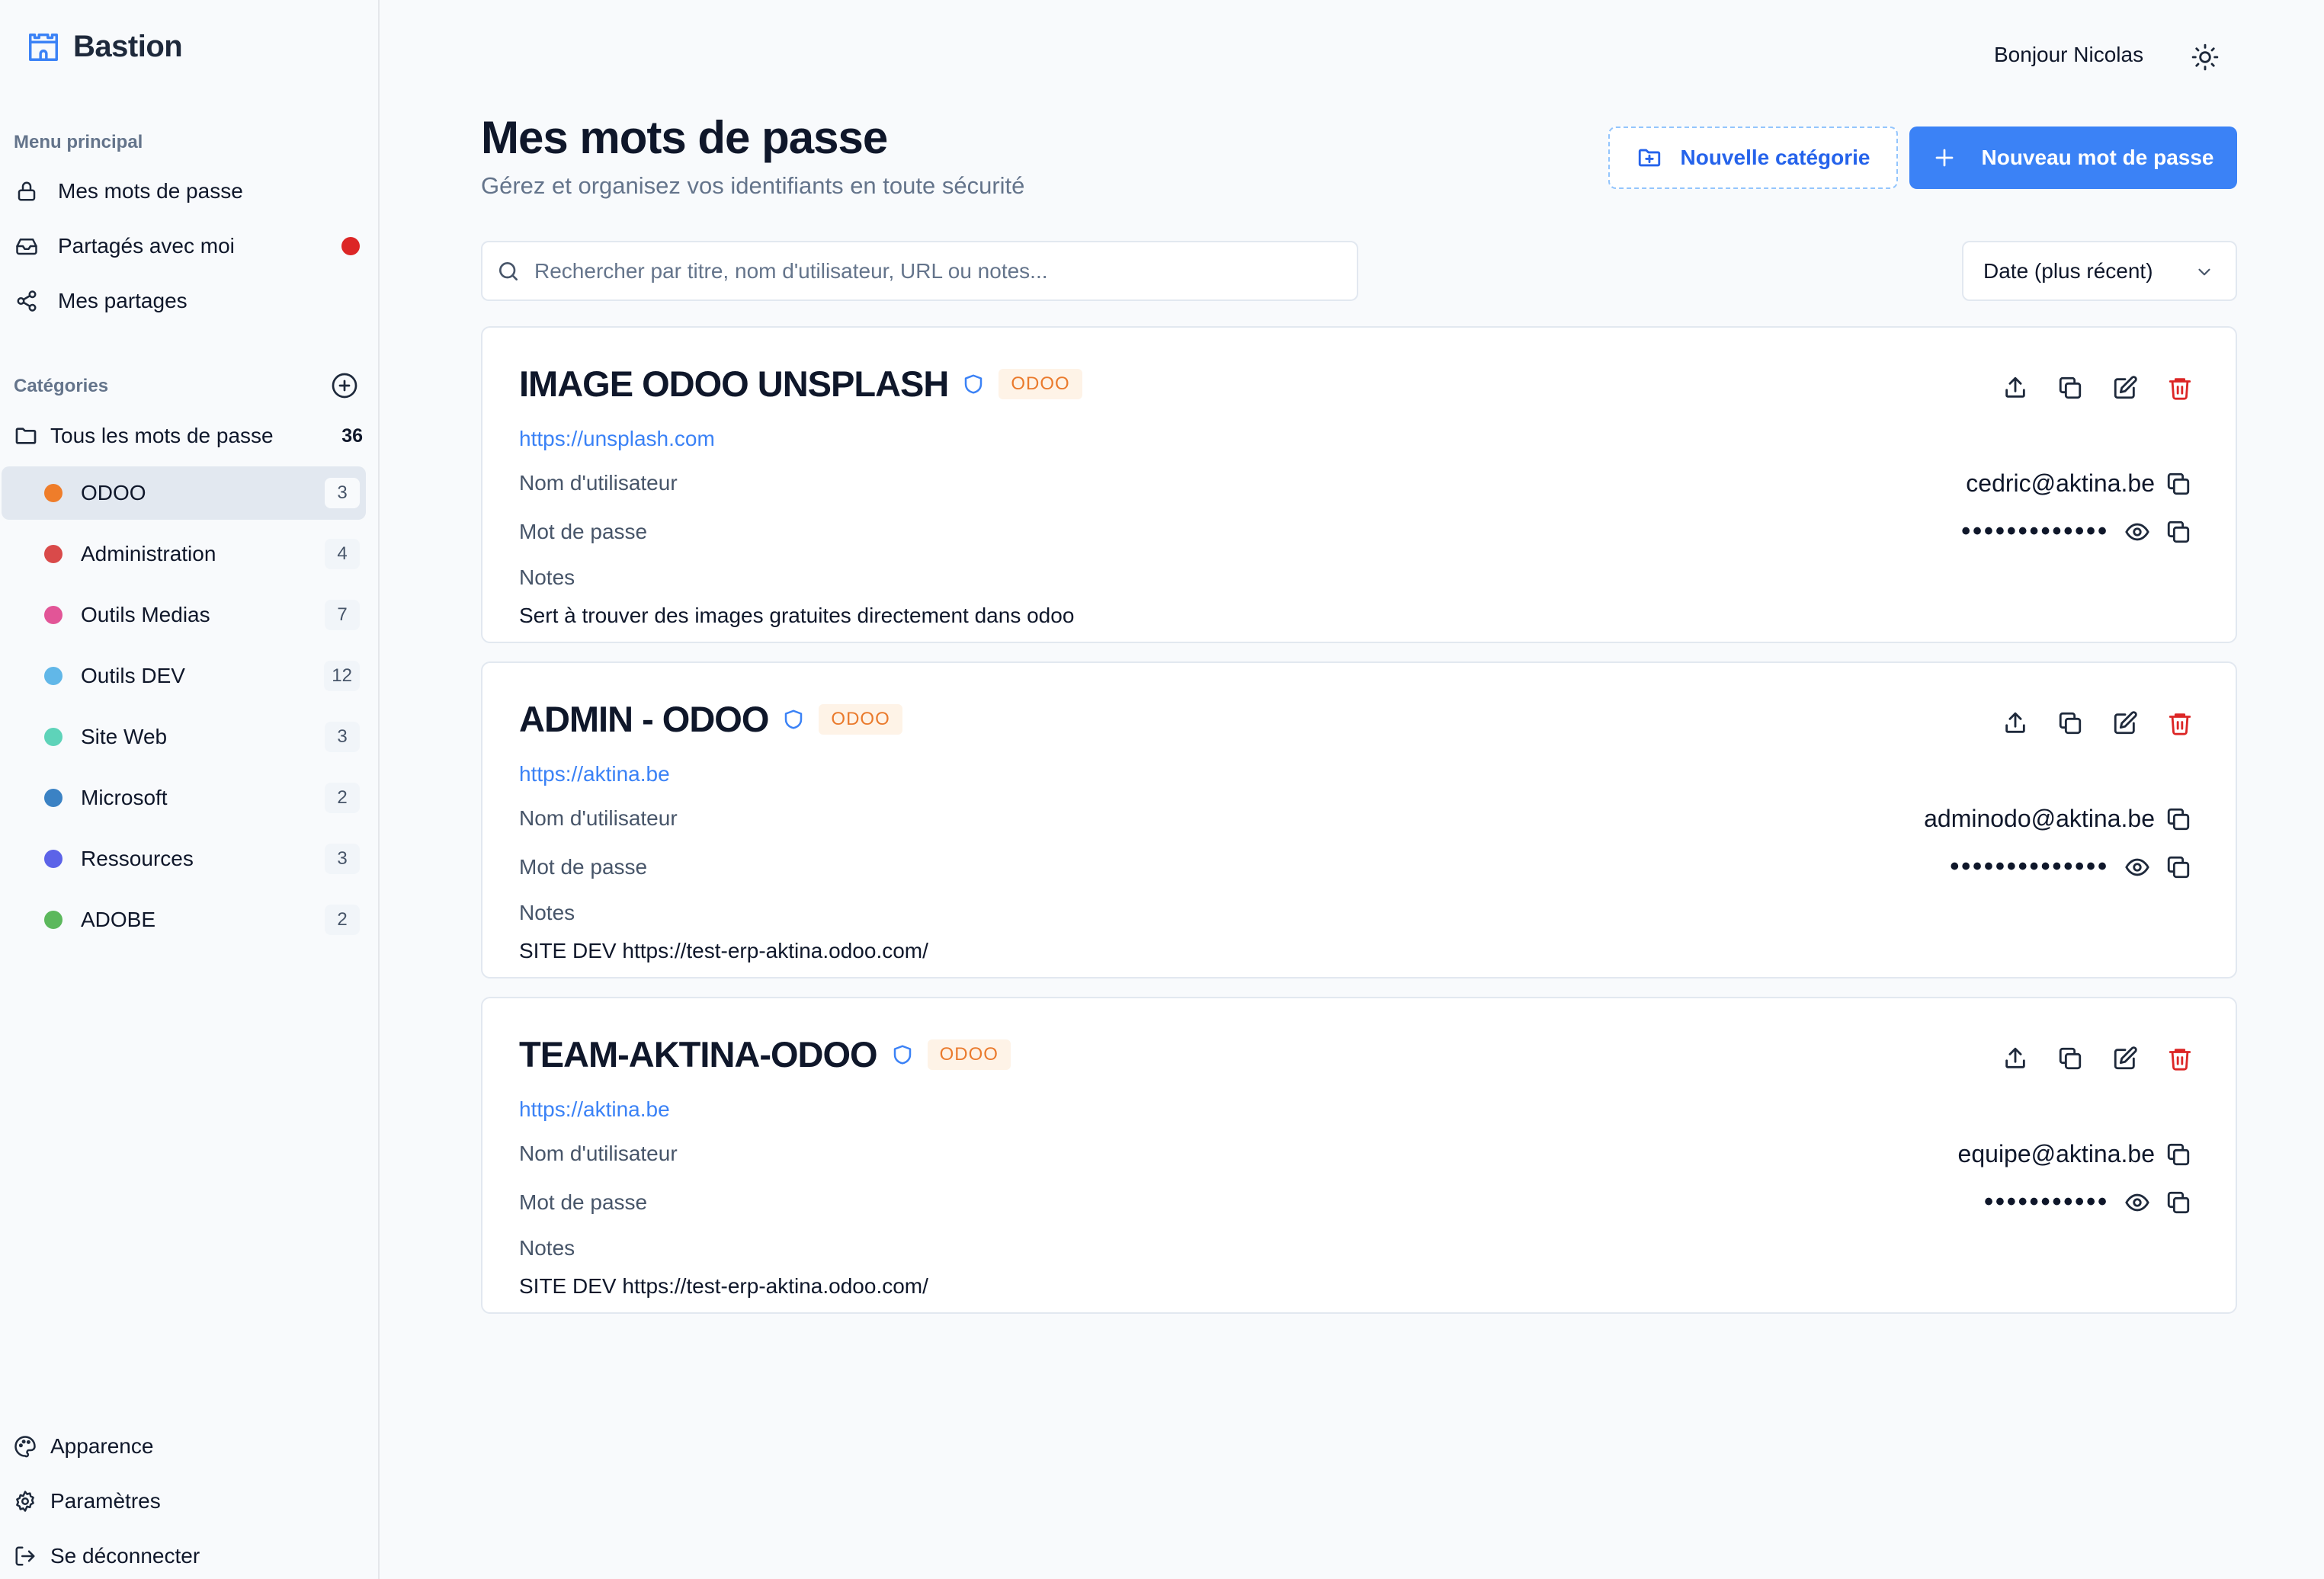 This screenshot has height=1579, width=2324. Describe the element at coordinates (2097, 723) in the screenshot. I see `card-actions` at that location.